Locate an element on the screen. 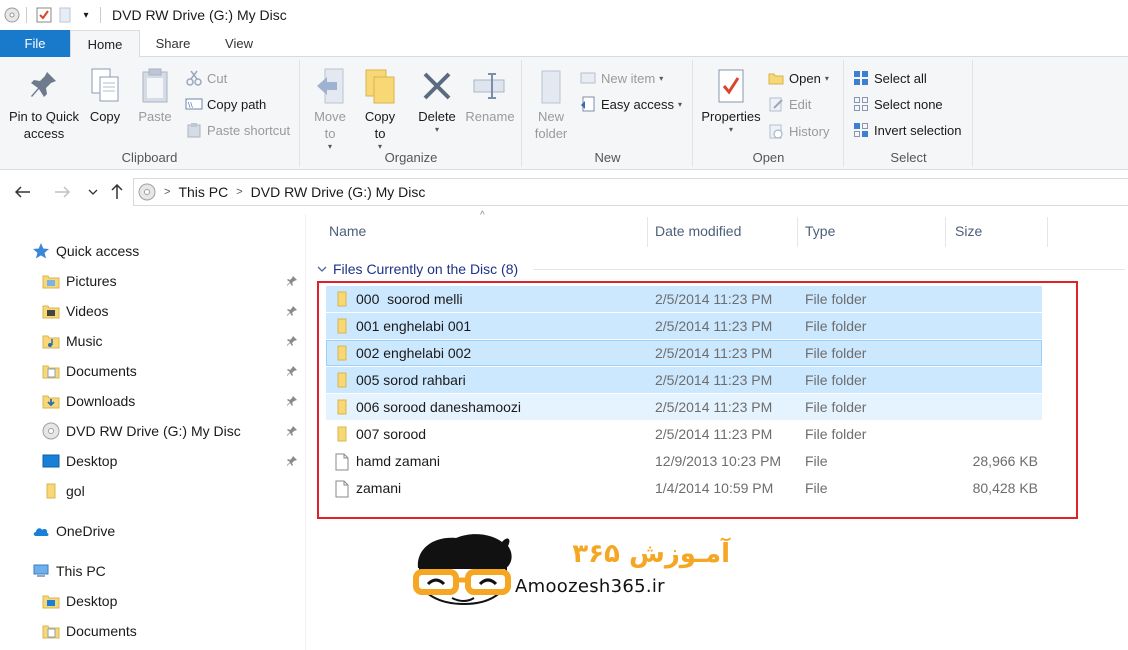  back-arrow-icon is located at coordinates (23, 192).